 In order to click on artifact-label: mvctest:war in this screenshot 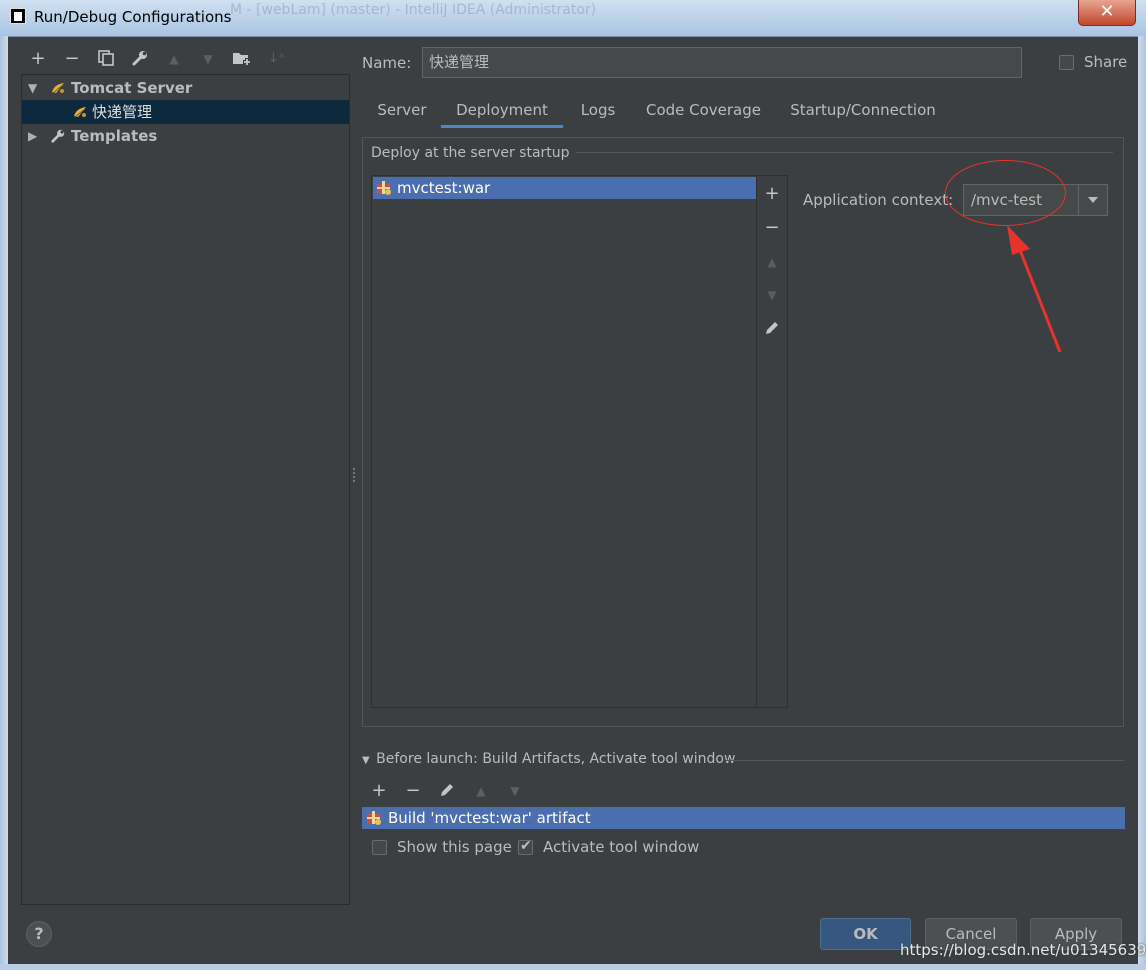, I will do `click(444, 188)`.